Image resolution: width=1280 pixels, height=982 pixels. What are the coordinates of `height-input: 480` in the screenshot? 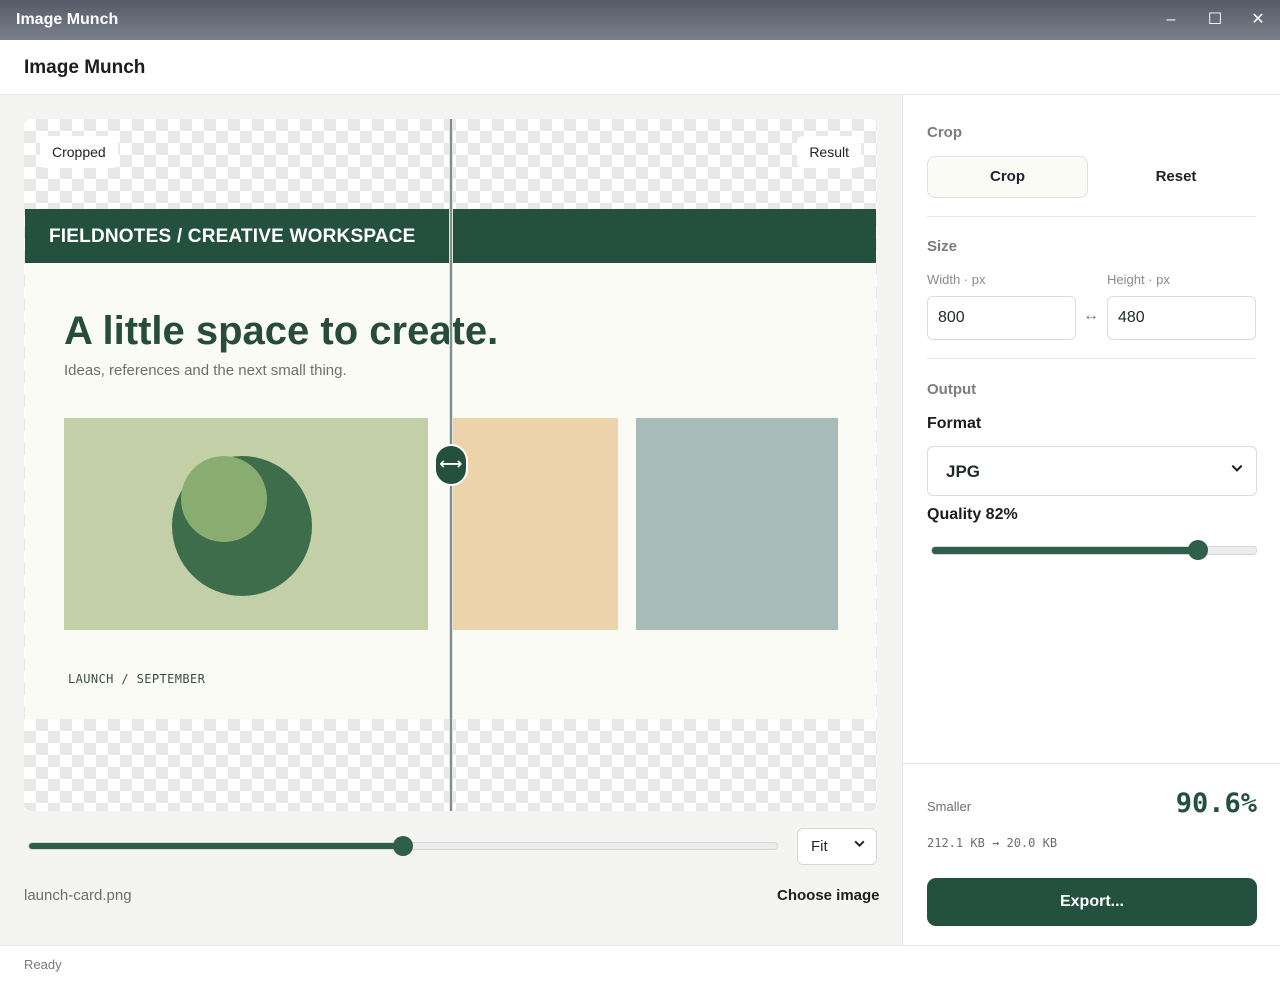 It's located at (1181, 318).